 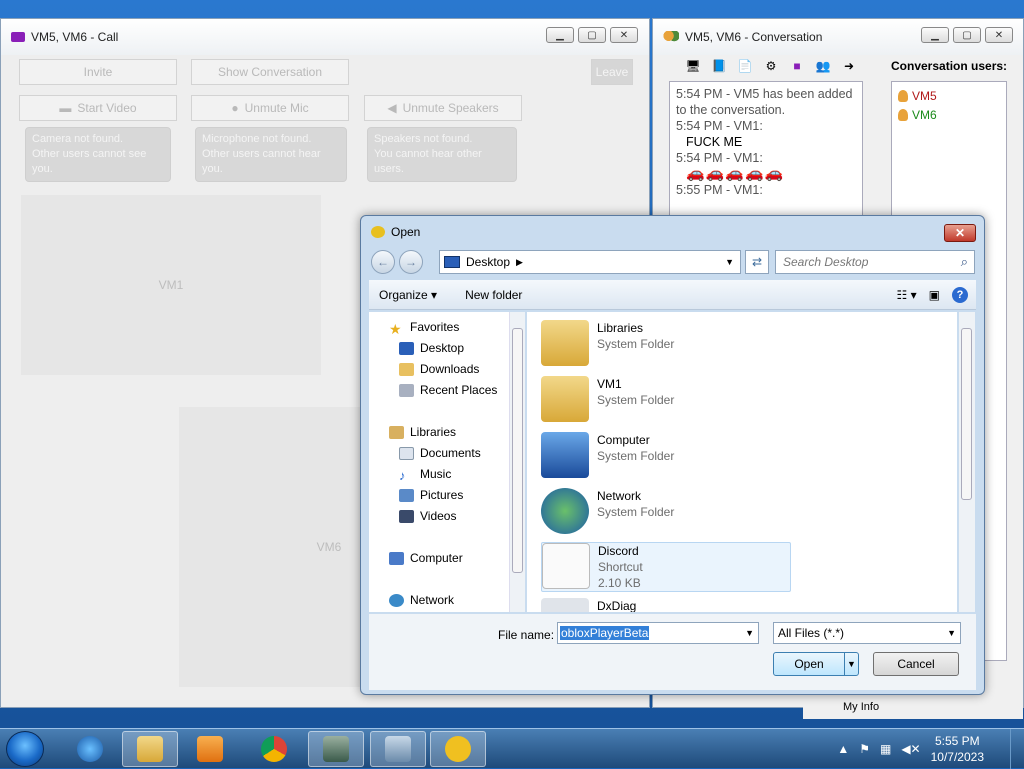 I want to click on chrome-icon, so click(x=274, y=749).